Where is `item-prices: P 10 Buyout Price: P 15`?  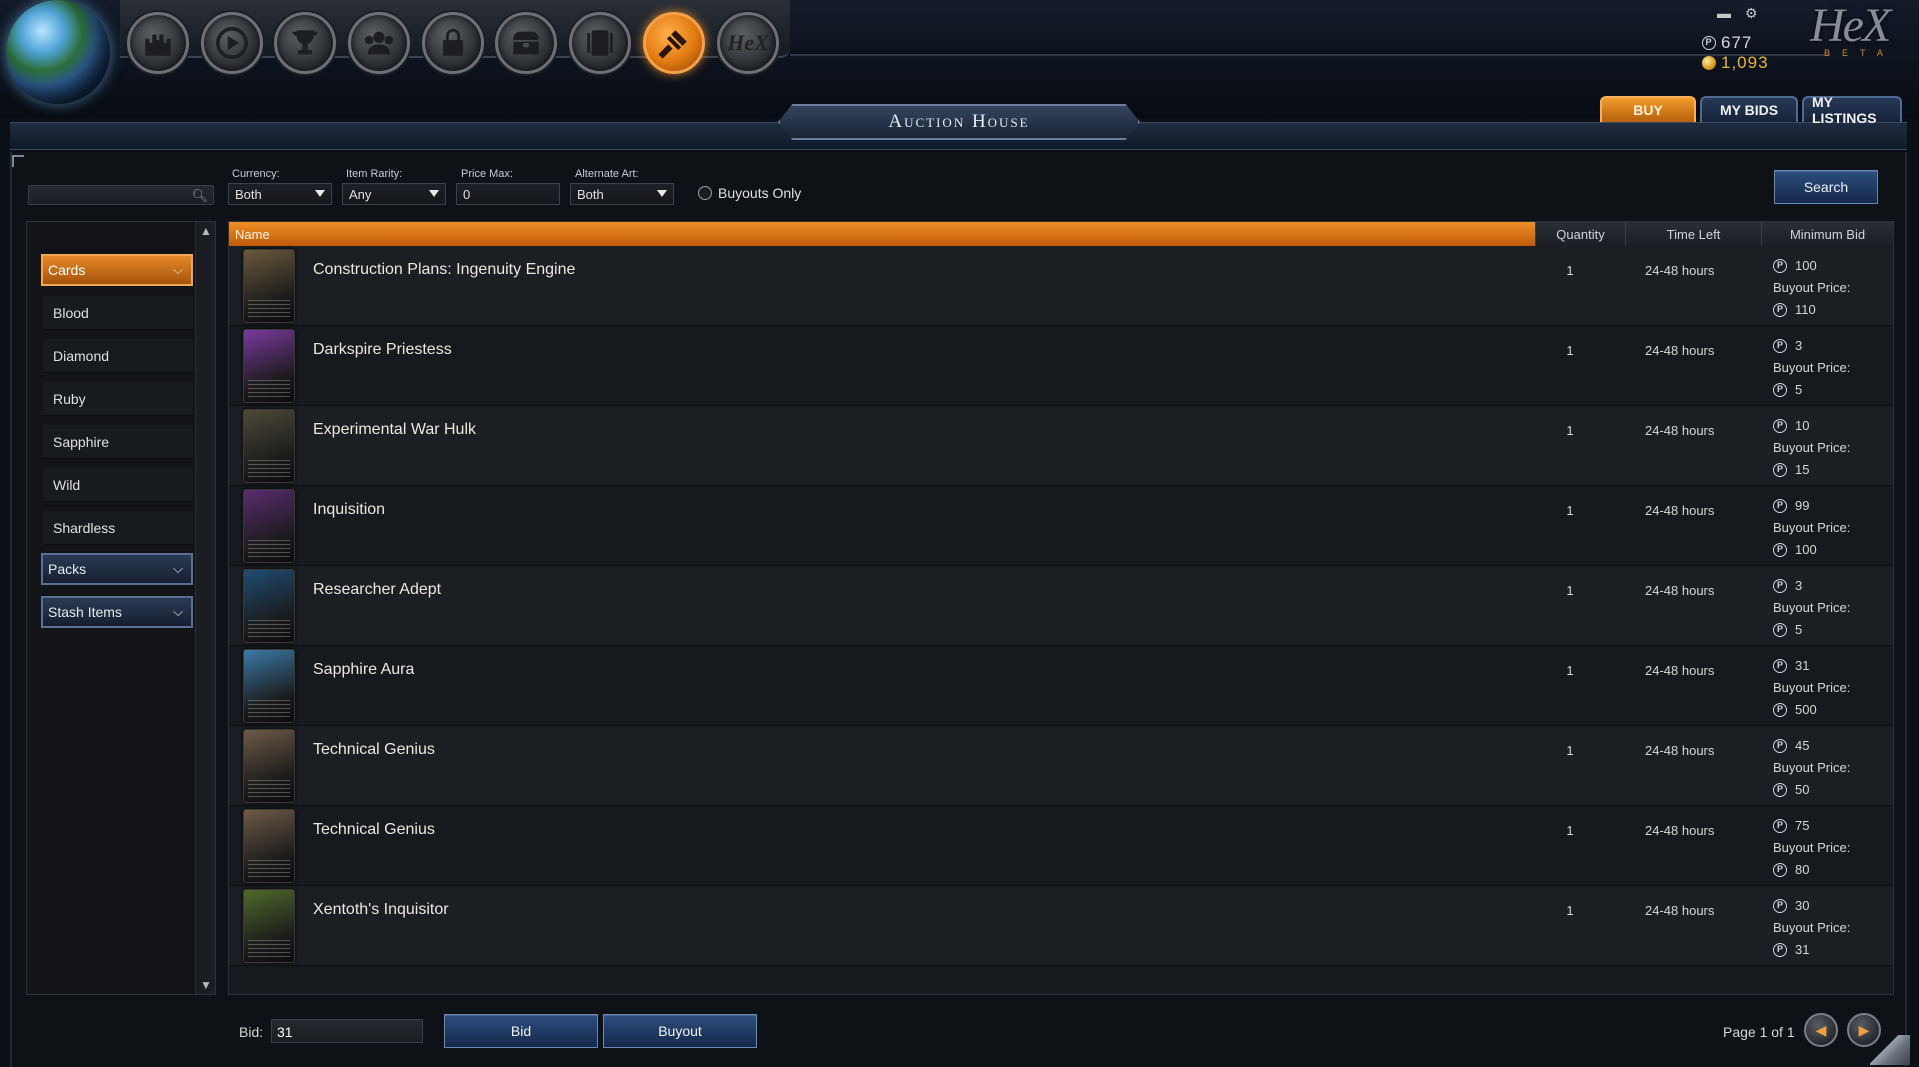 item-prices: P 10 Buyout Price: P 15 is located at coordinates (1811, 448).